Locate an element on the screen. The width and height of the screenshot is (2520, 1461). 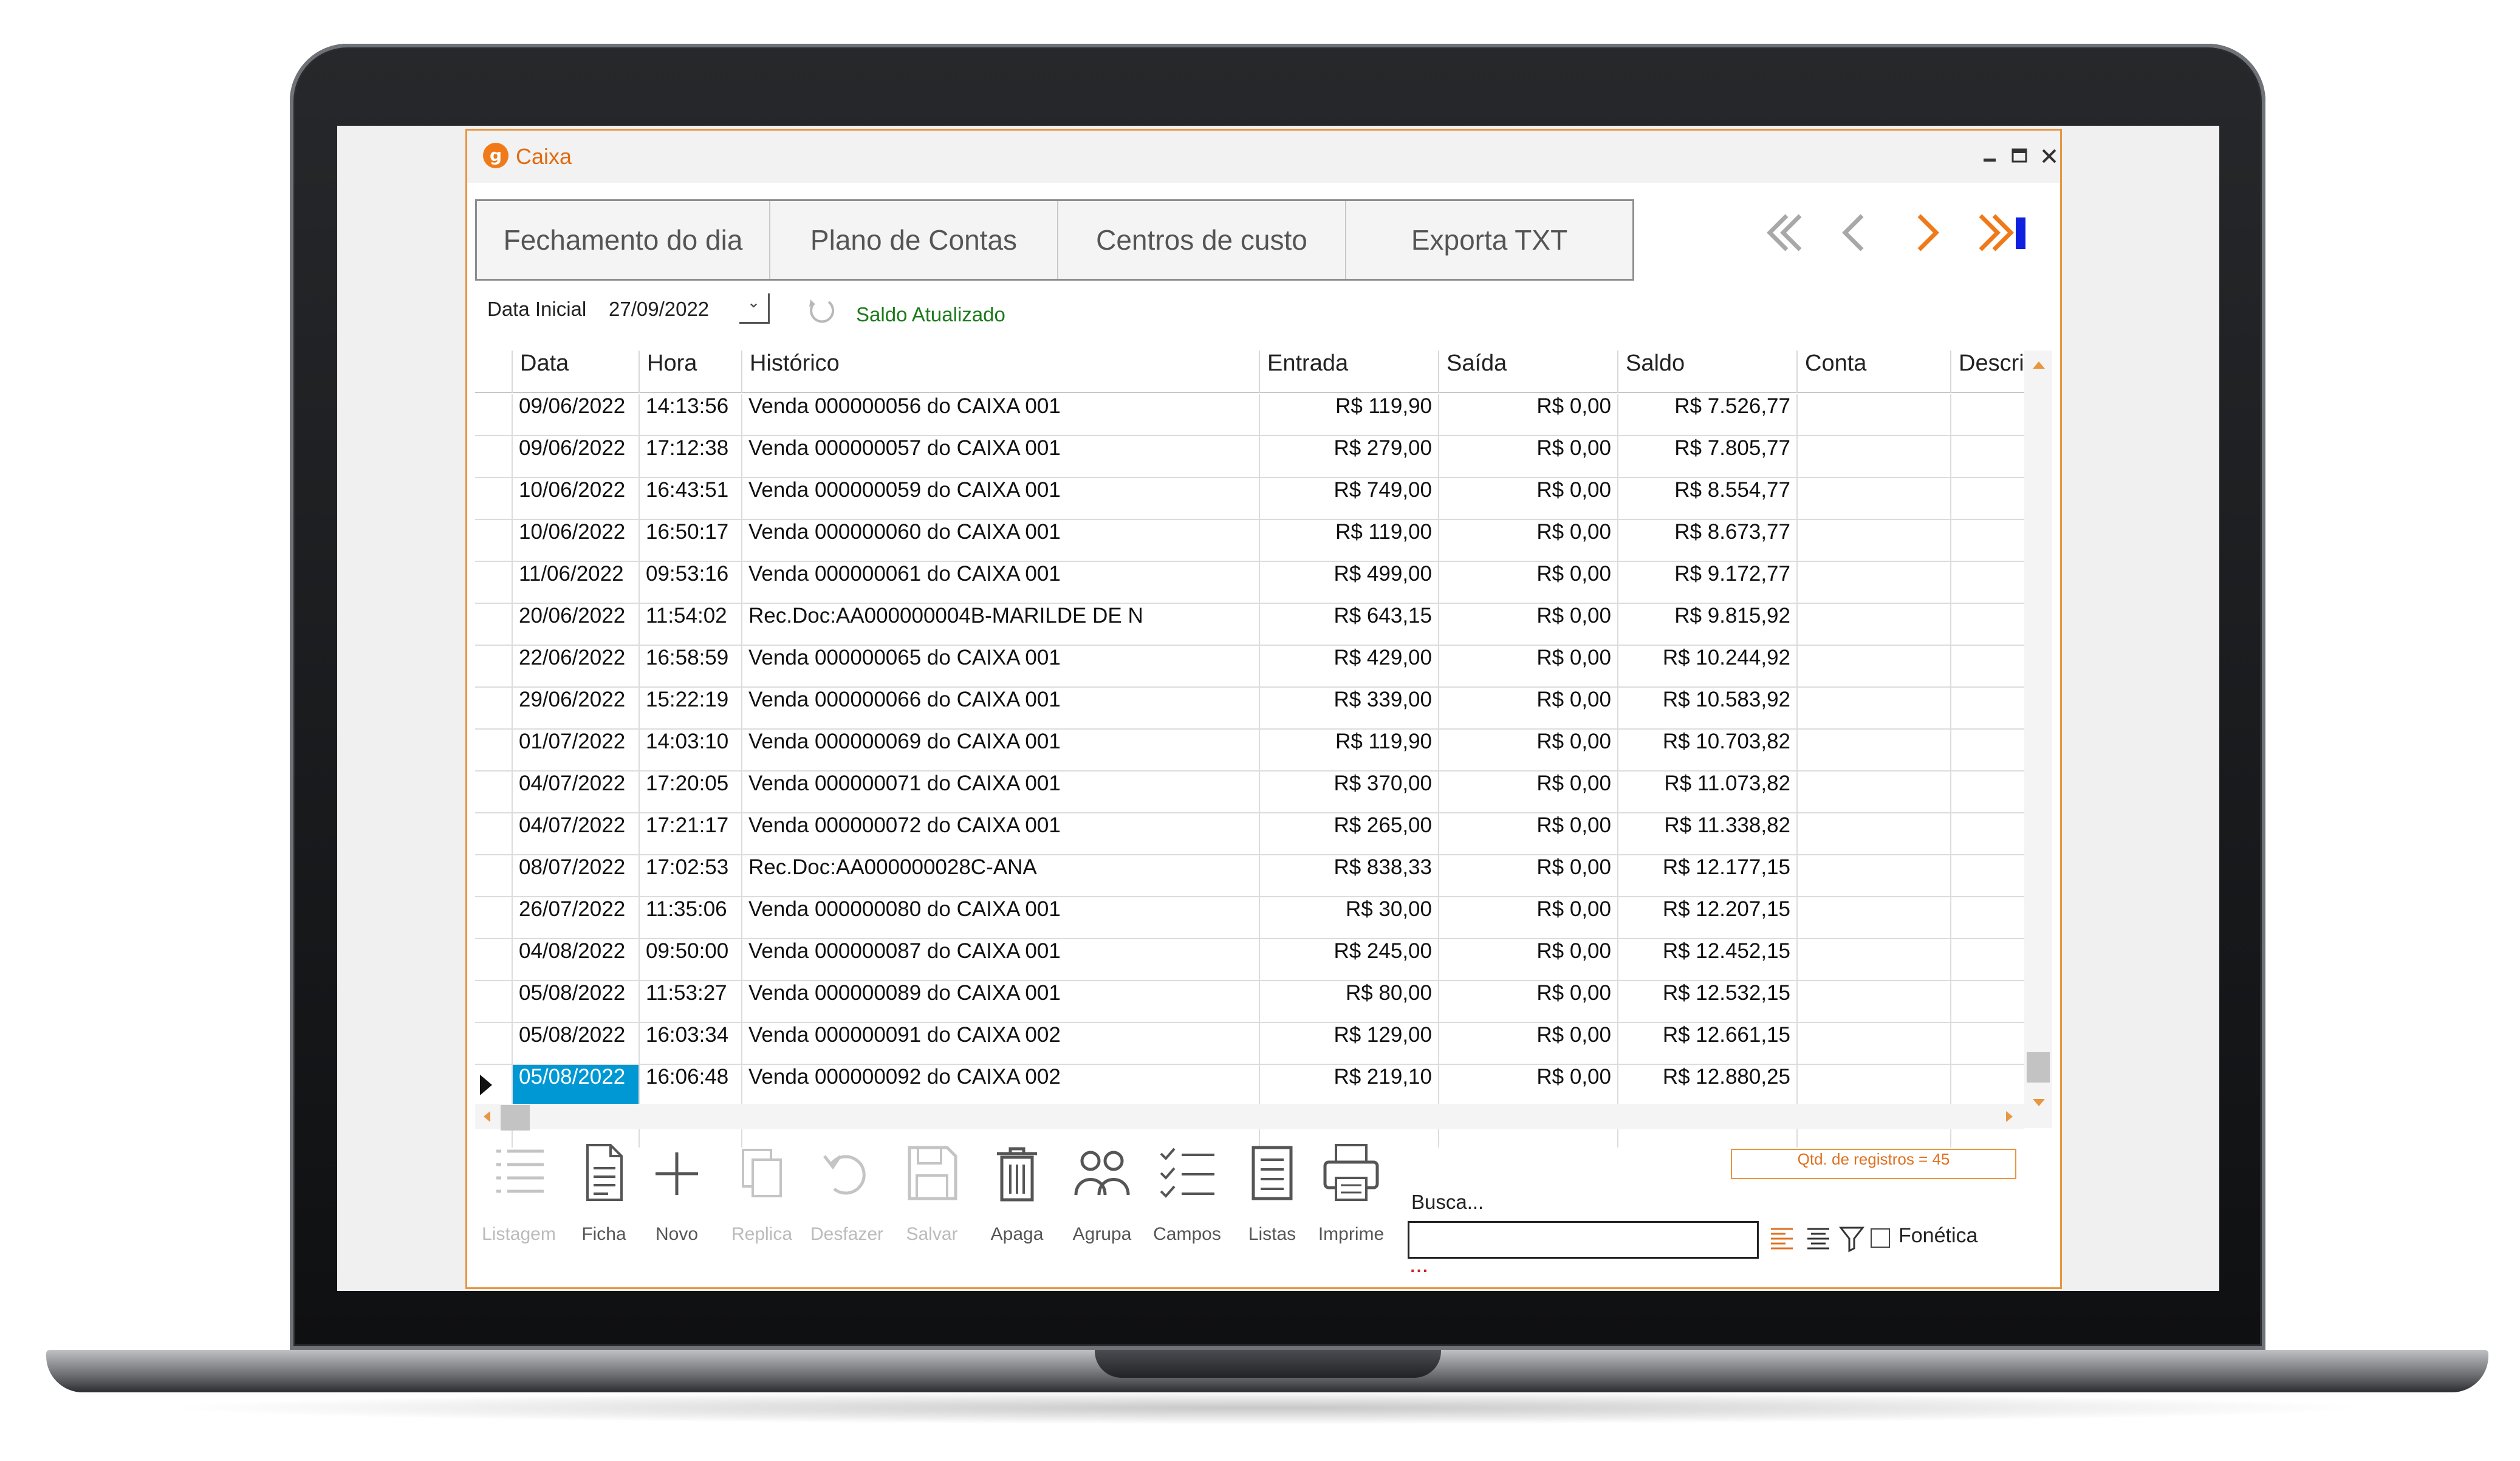
row-entrada-cell: R$ 119,90 is located at coordinates (1348, 750).